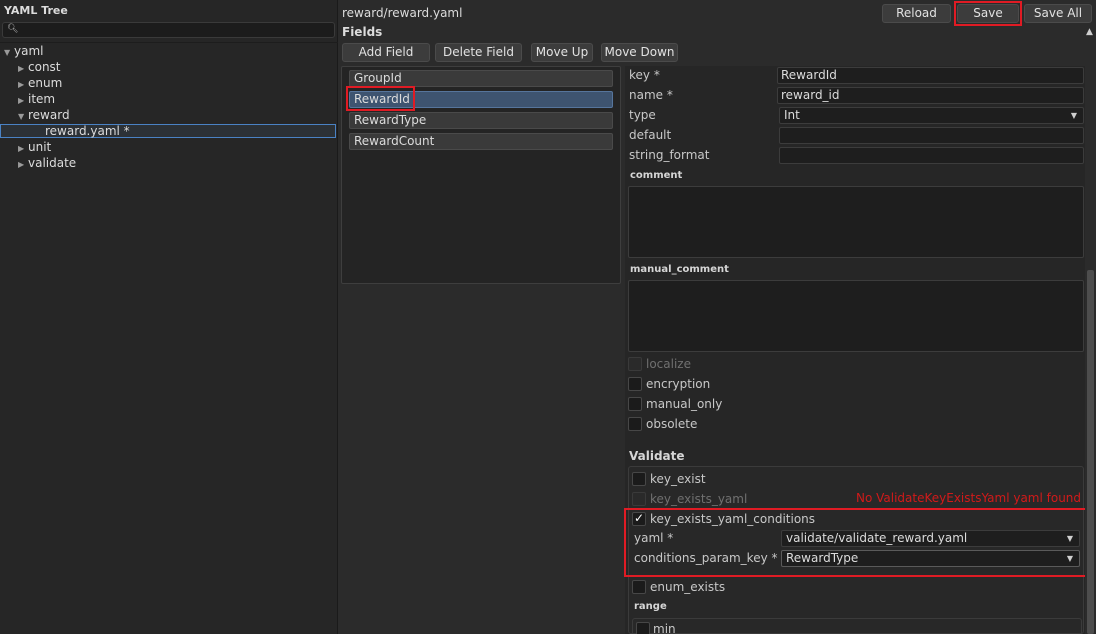 Image resolution: width=1096 pixels, height=634 pixels. I want to click on localize-checkbox, so click(635, 364).